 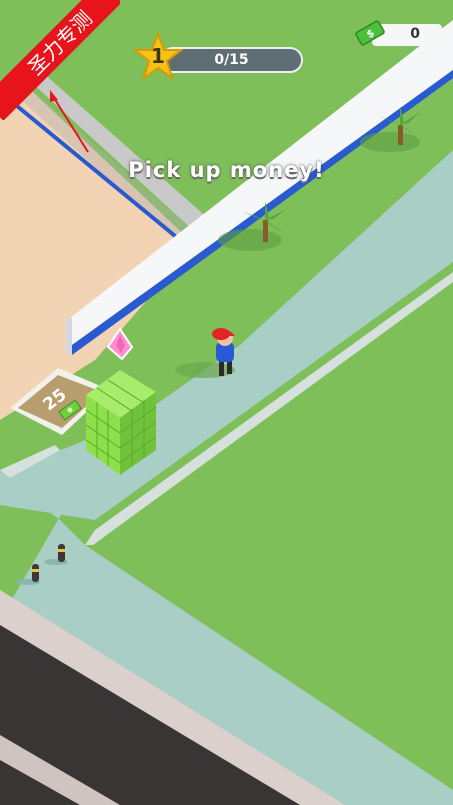 What do you see at coordinates (226, 170) in the screenshot?
I see `objective-hint: Pick up money!` at bounding box center [226, 170].